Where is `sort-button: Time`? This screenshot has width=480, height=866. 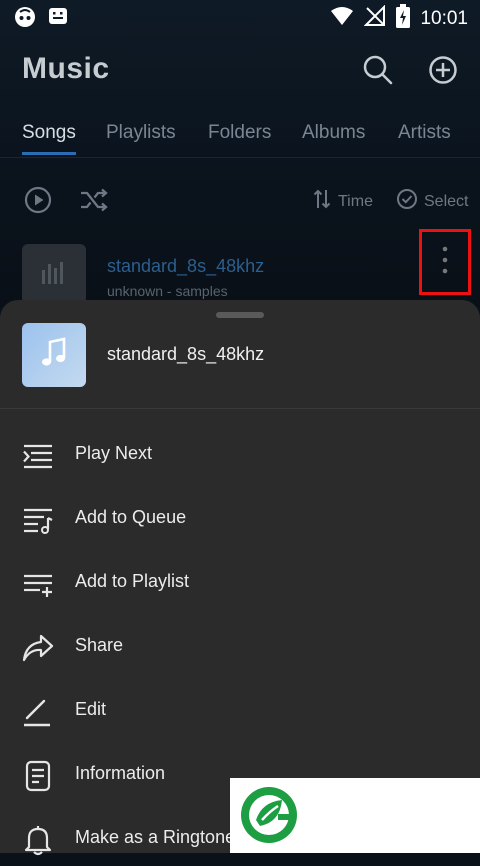
sort-button: Time is located at coordinates (342, 201).